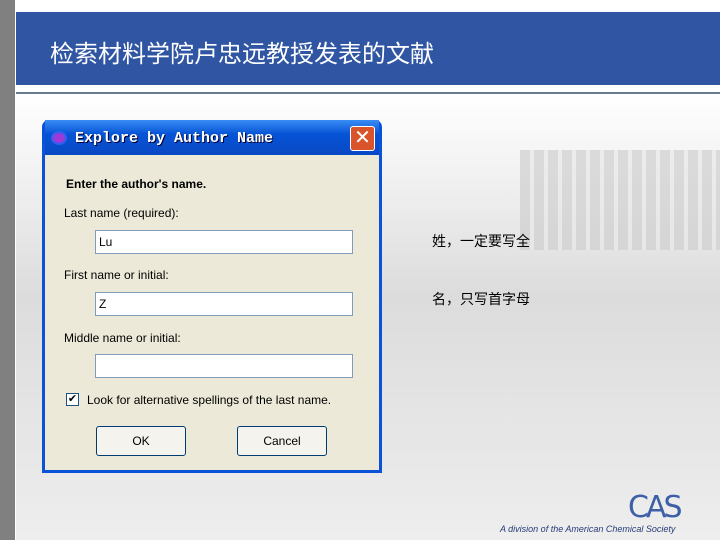 The image size is (720, 540). What do you see at coordinates (224, 242) in the screenshot?
I see `last-name-input: Lu` at bounding box center [224, 242].